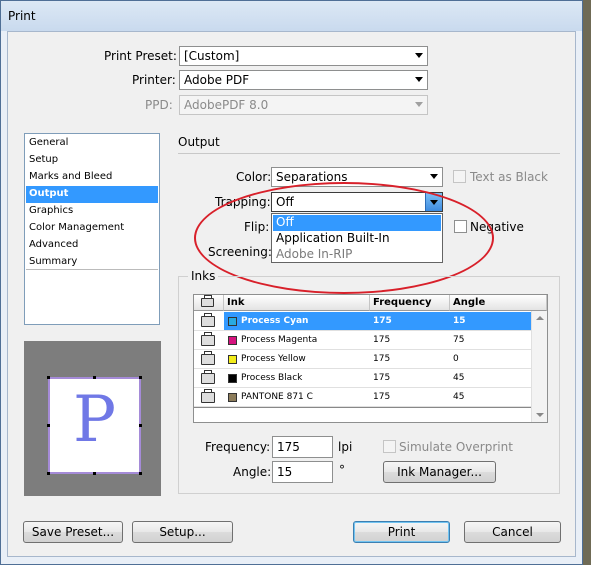  I want to click on text-as-black-checkbox, so click(459, 176).